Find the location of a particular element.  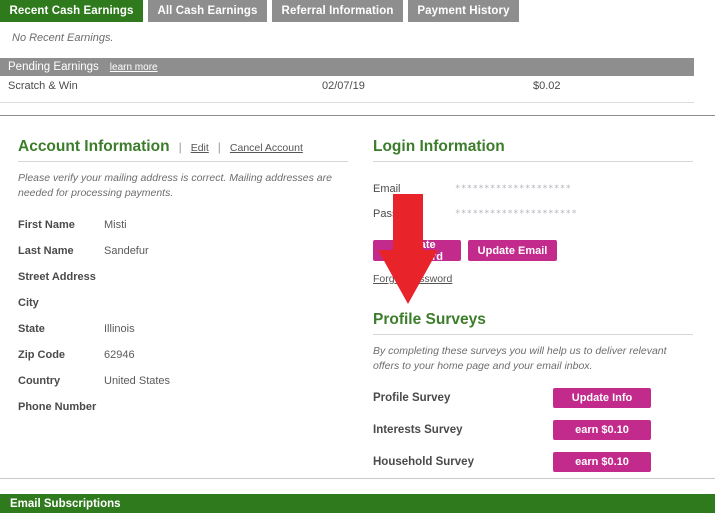

list-item: Household Survey earn $0.10 is located at coordinates (533, 462).